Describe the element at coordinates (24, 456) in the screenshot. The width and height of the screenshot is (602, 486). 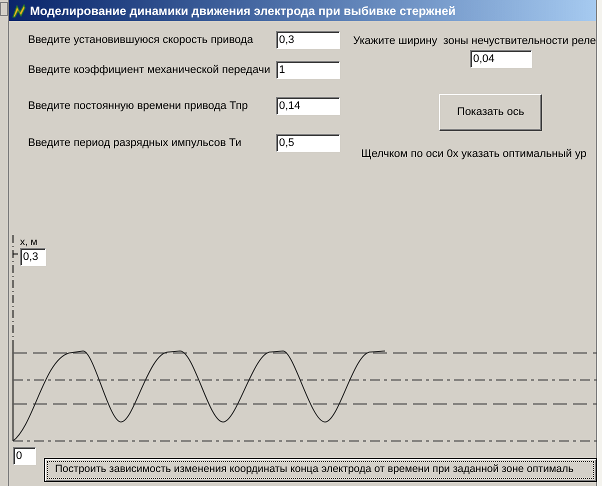
I see `y-min-field: 0` at that location.